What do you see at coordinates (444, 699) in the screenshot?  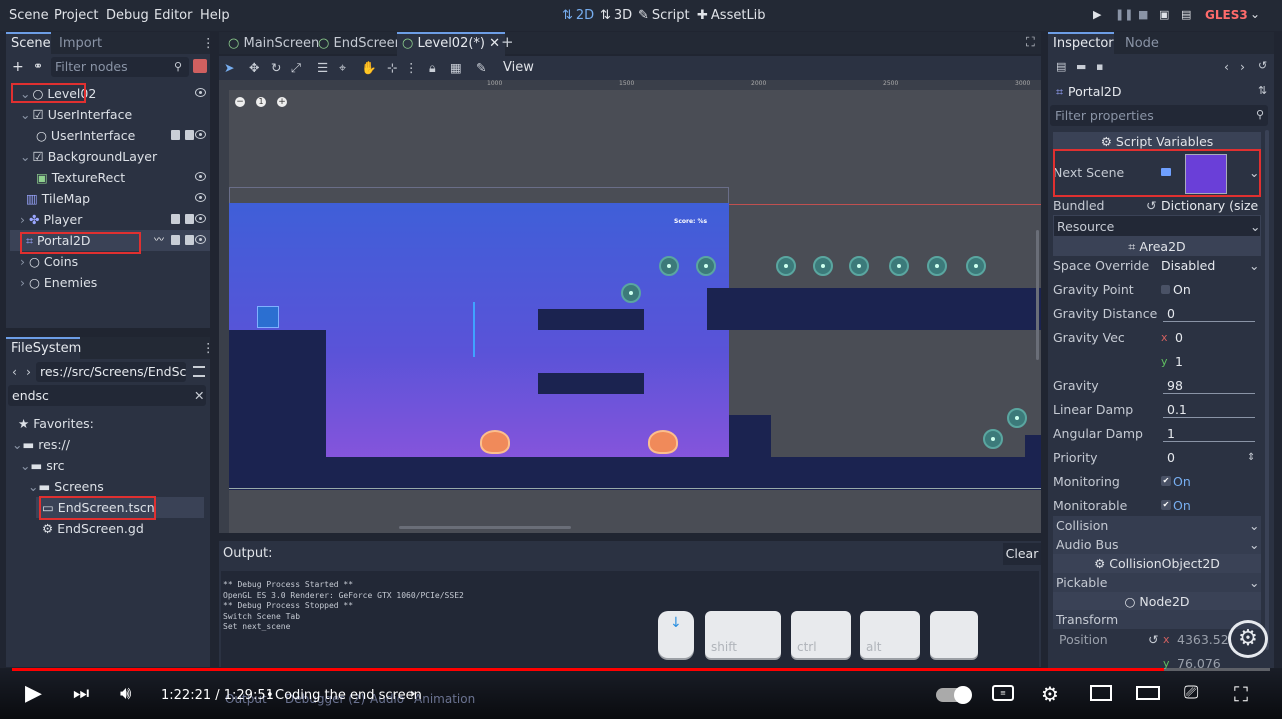 I see `bottom-tab-animation: Animation` at bounding box center [444, 699].